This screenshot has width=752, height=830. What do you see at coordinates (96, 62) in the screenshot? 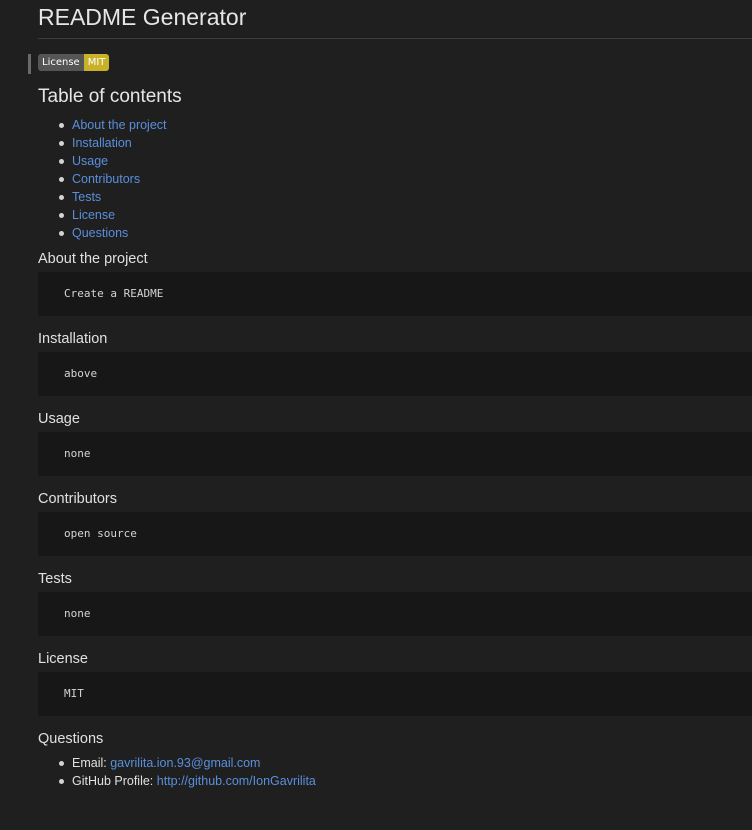
I see `badge-value: MIT` at bounding box center [96, 62].